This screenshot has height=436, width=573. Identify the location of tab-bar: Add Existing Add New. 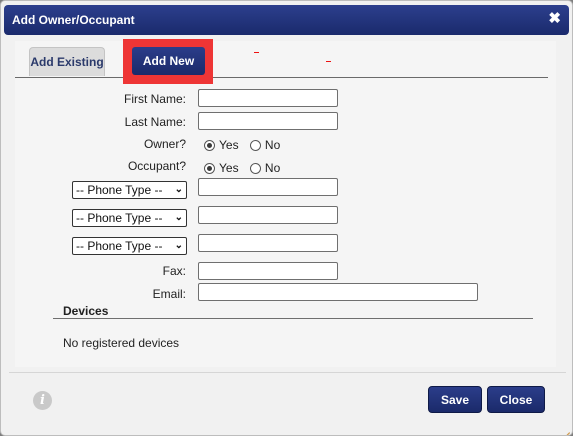
(281, 61).